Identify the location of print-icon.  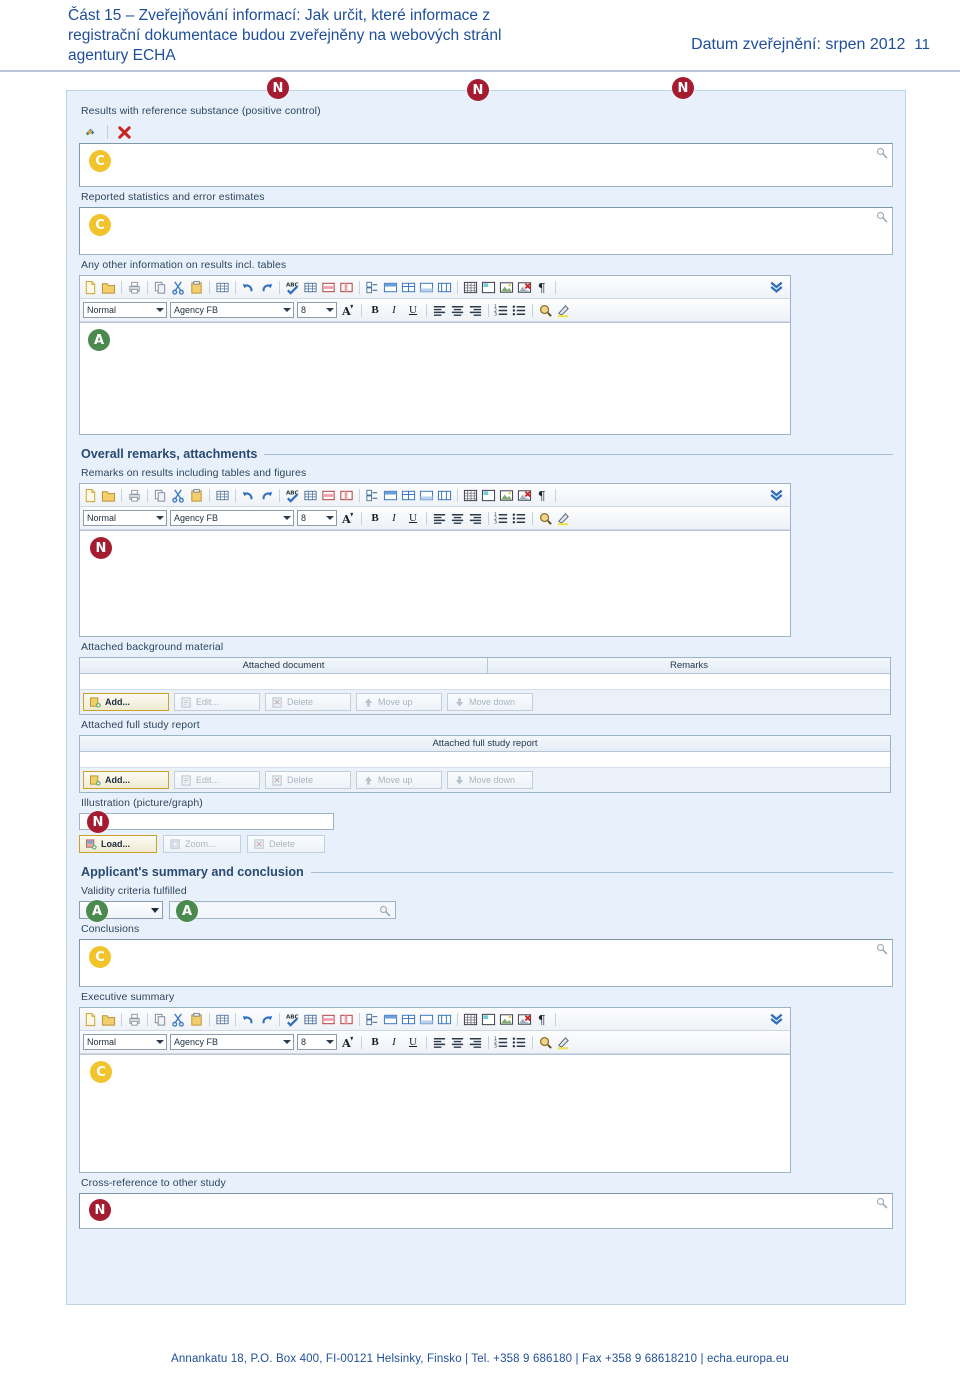
(134, 287).